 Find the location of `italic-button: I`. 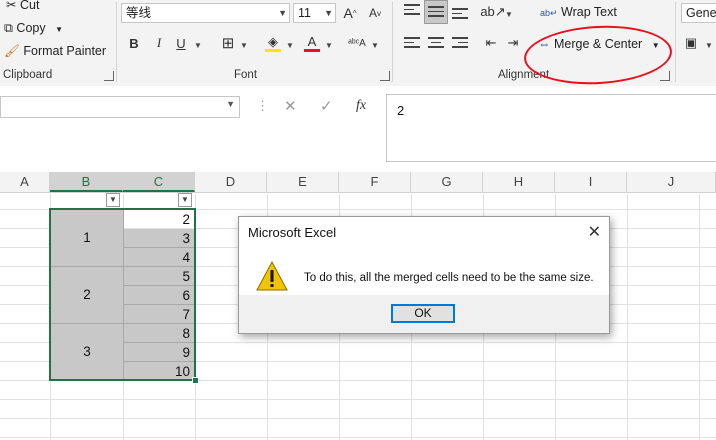

italic-button: I is located at coordinates (159, 43).